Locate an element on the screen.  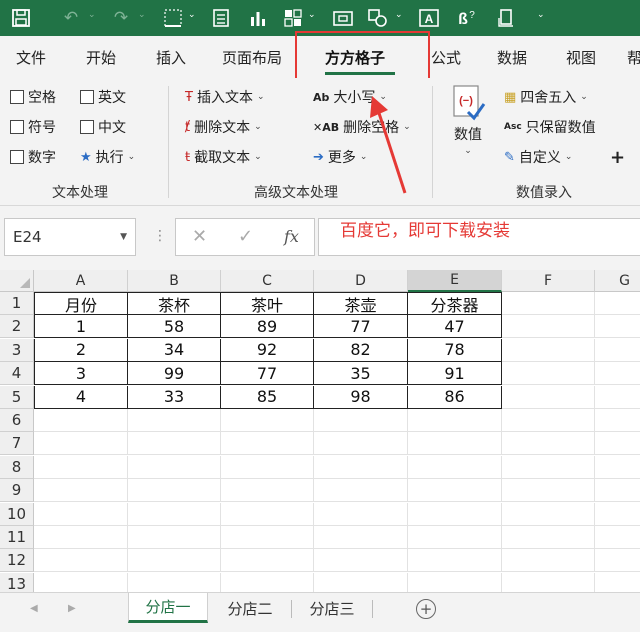
tab-home: 开始 is located at coordinates (101, 57).